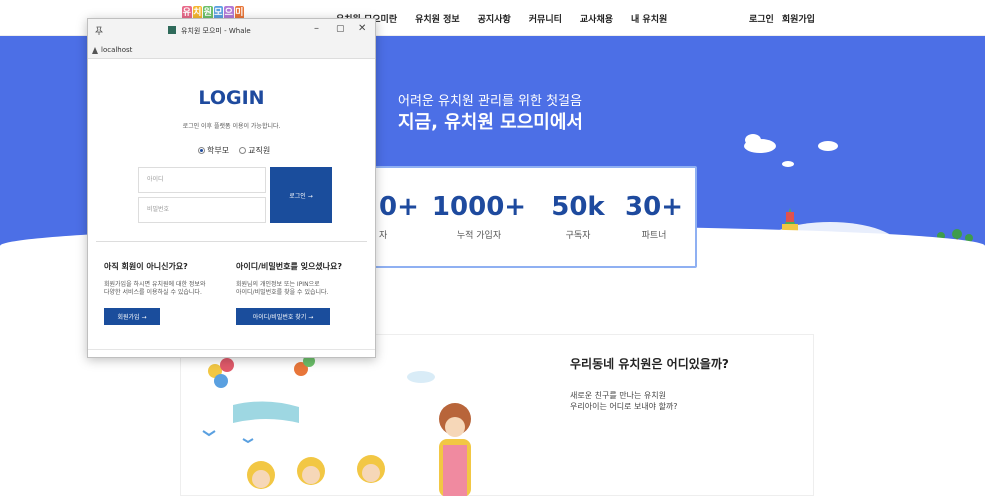 The height and width of the screenshot is (496, 985). Describe the element at coordinates (316, 28) in the screenshot. I see `minimize-icon: –` at that location.